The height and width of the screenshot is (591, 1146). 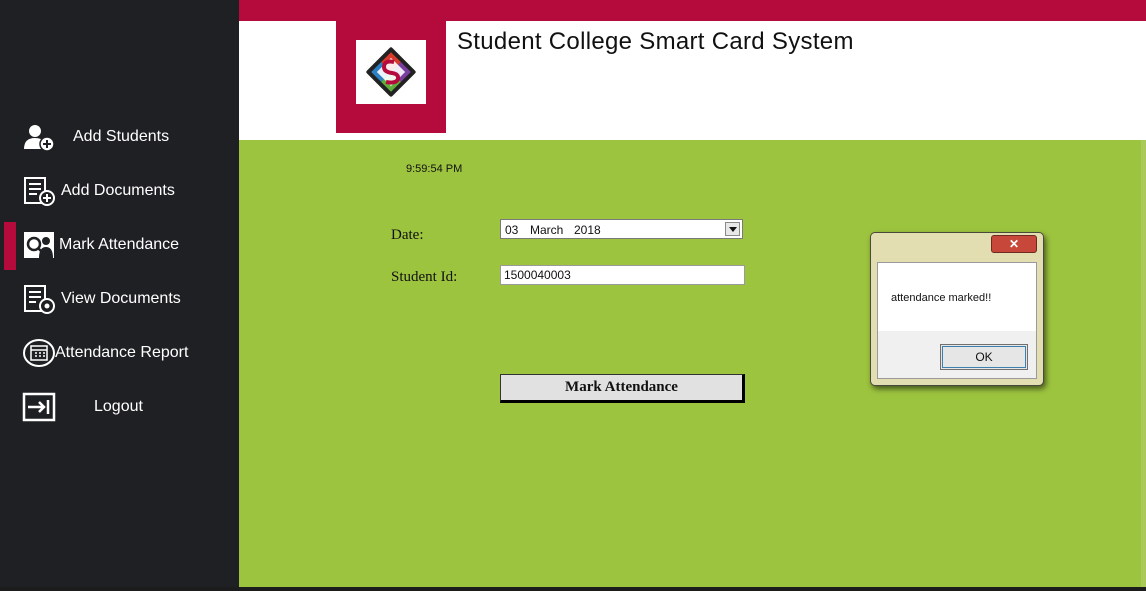 I want to click on sidebar-item-add-documents: Add Documents, so click(x=119, y=191).